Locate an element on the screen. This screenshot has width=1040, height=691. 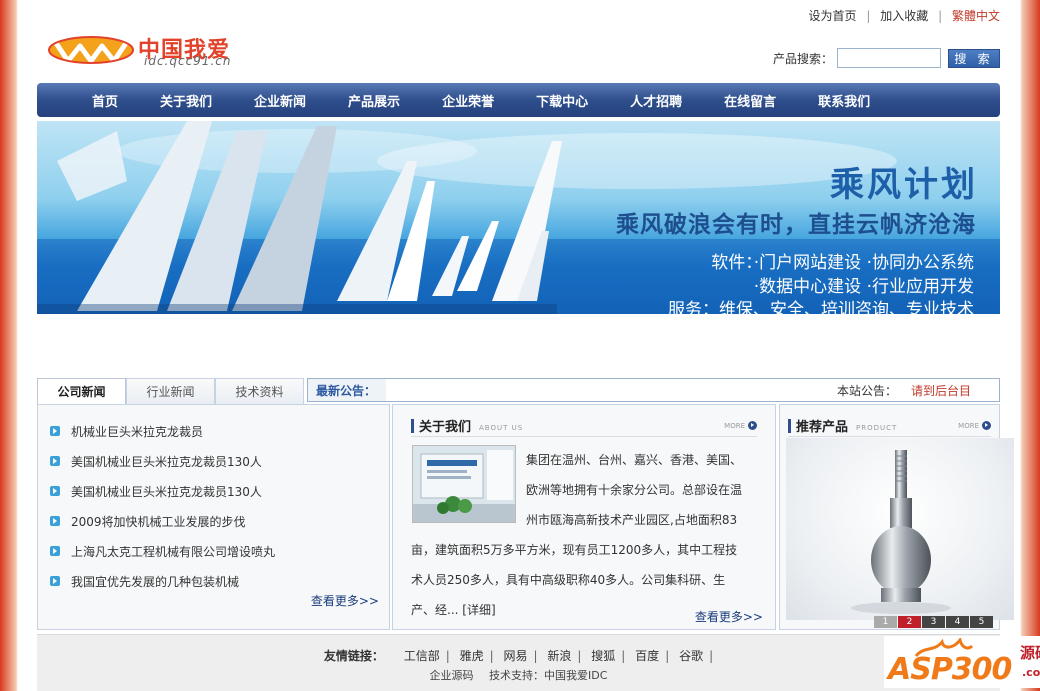
watermark-domain-text: .com is located at coordinates (1031, 672).